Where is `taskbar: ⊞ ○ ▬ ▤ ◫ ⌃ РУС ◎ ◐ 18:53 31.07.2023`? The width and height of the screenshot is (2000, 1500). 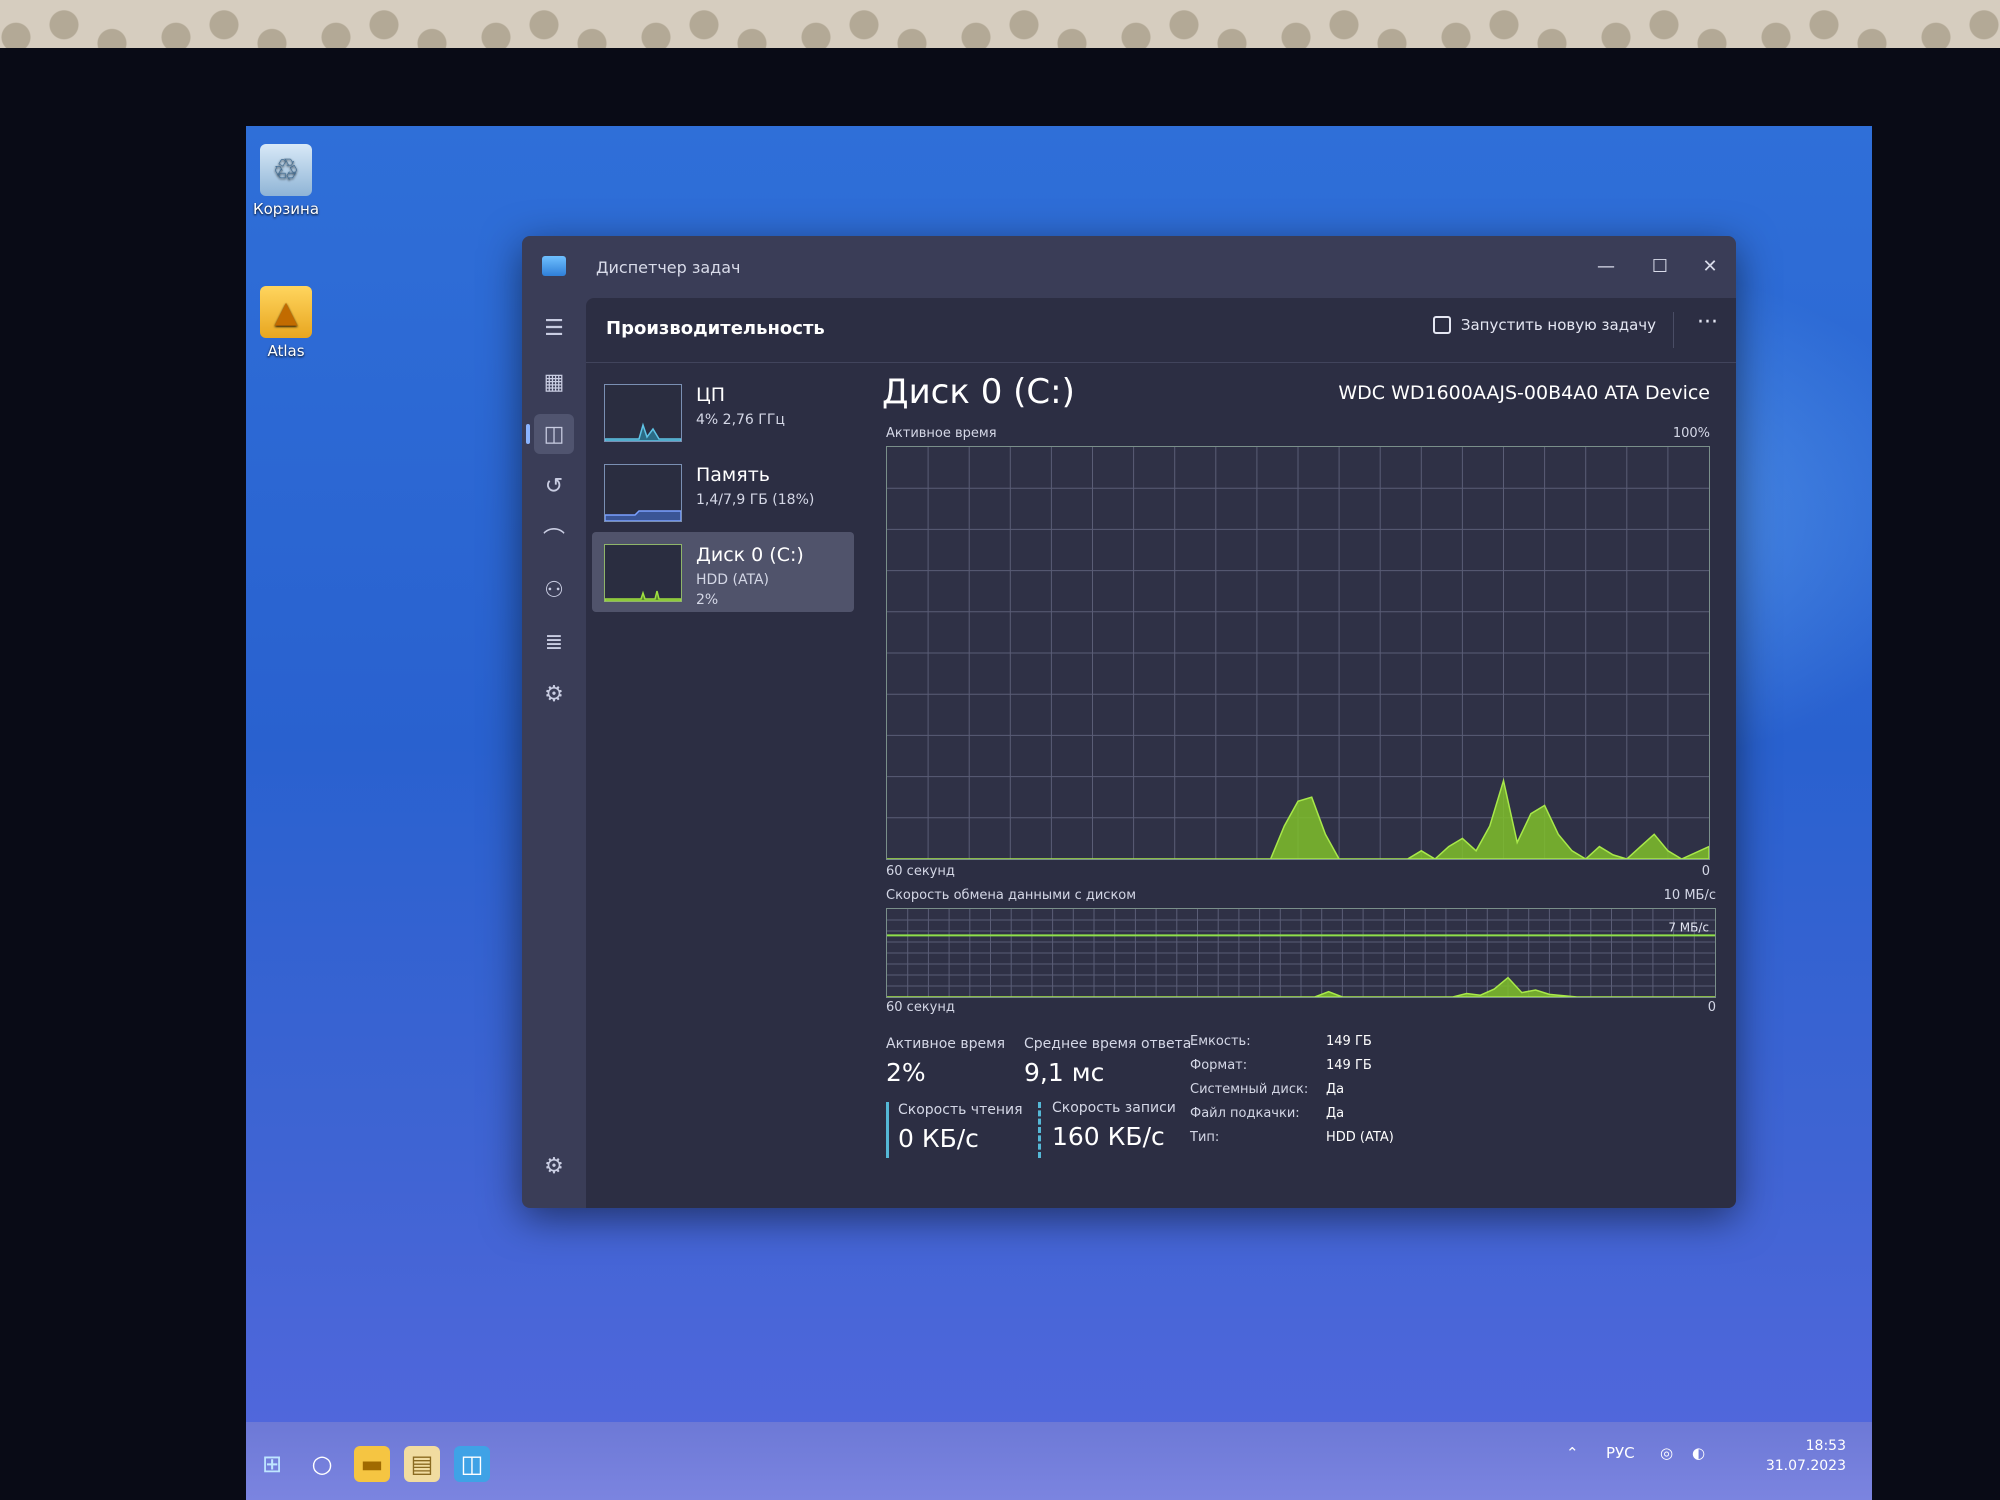 taskbar: ⊞ ○ ▬ ▤ ◫ ⌃ РУС ◎ ◐ 18:53 31.07.2023 is located at coordinates (1059, 1461).